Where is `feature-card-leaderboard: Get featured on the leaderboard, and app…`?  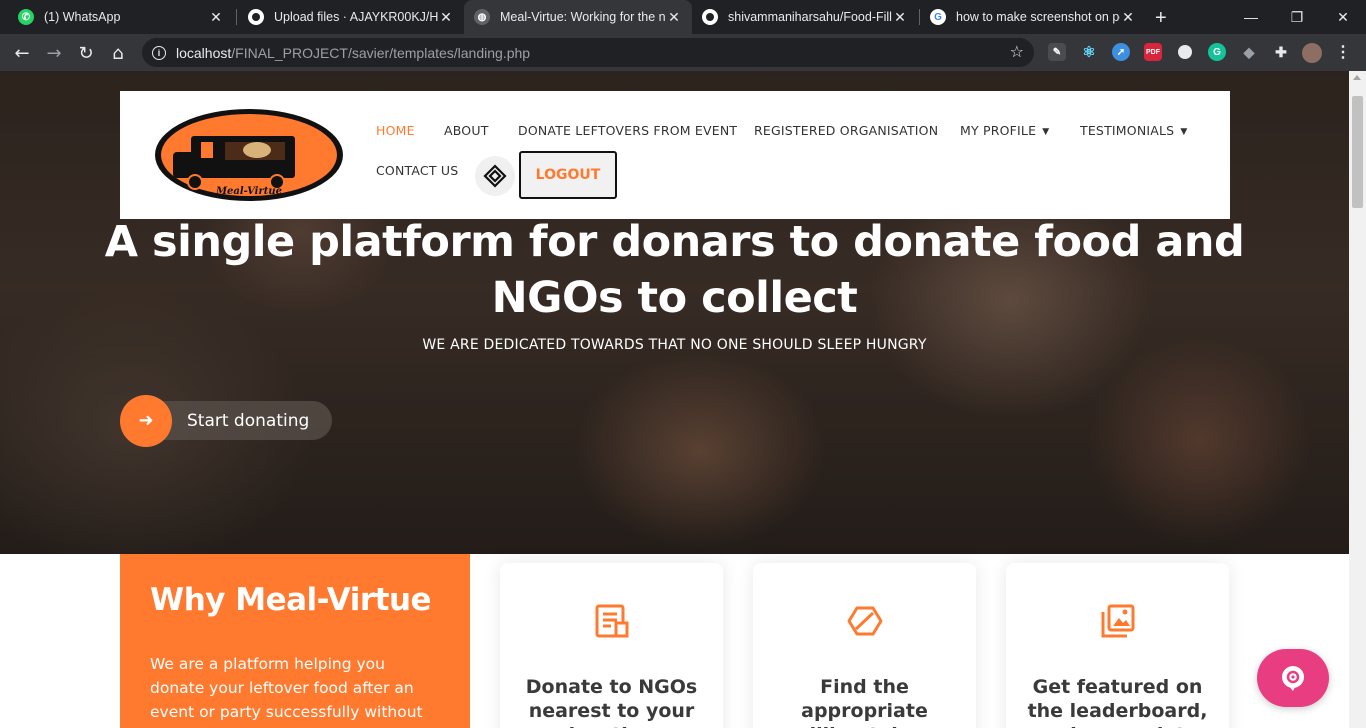 feature-card-leaderboard: Get featured on the leaderboard, and app… is located at coordinates (1117, 645).